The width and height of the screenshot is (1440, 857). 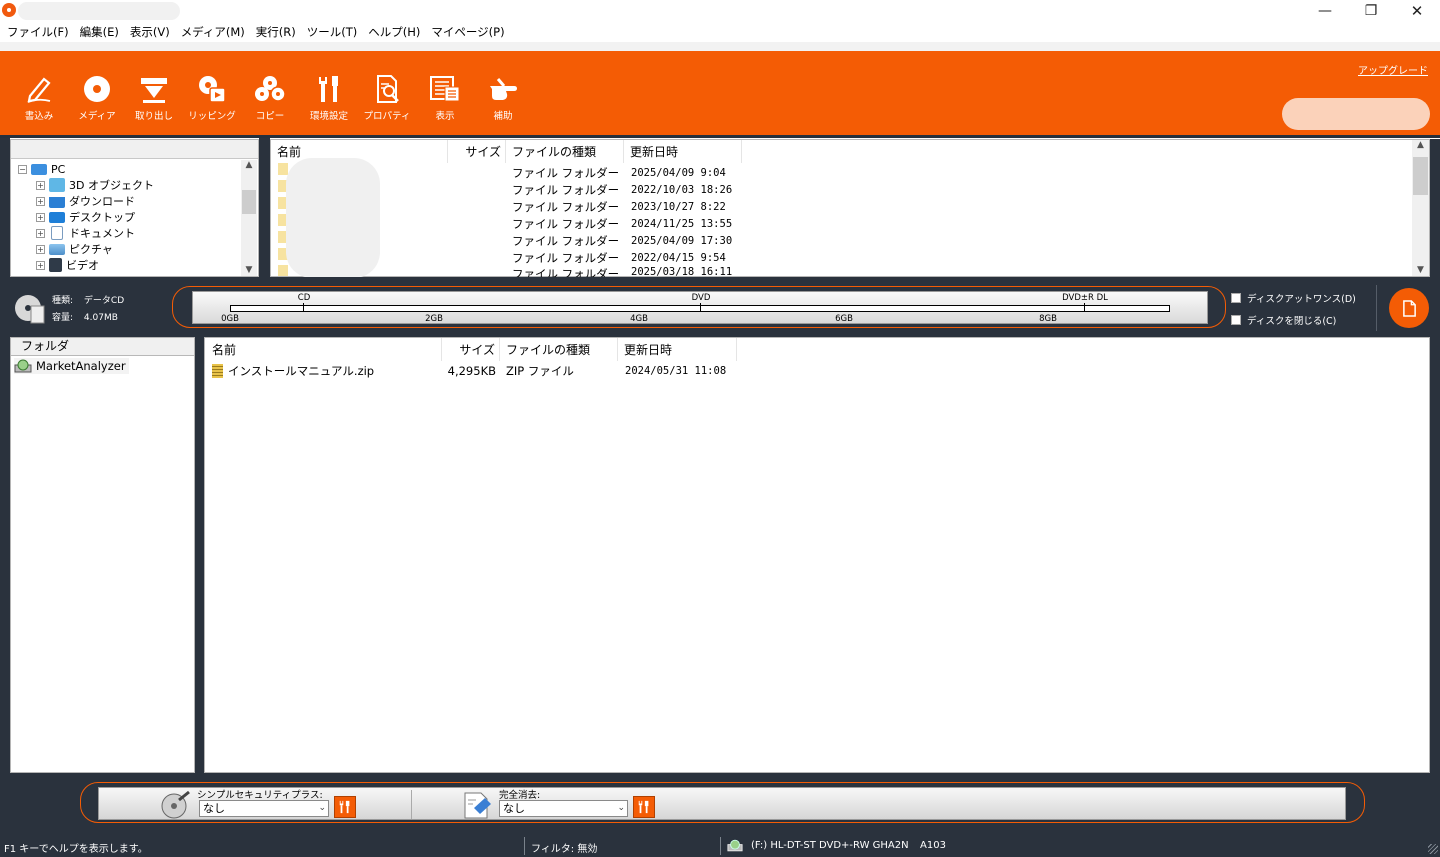 I want to click on menu-run: 実行(R), so click(x=276, y=32).